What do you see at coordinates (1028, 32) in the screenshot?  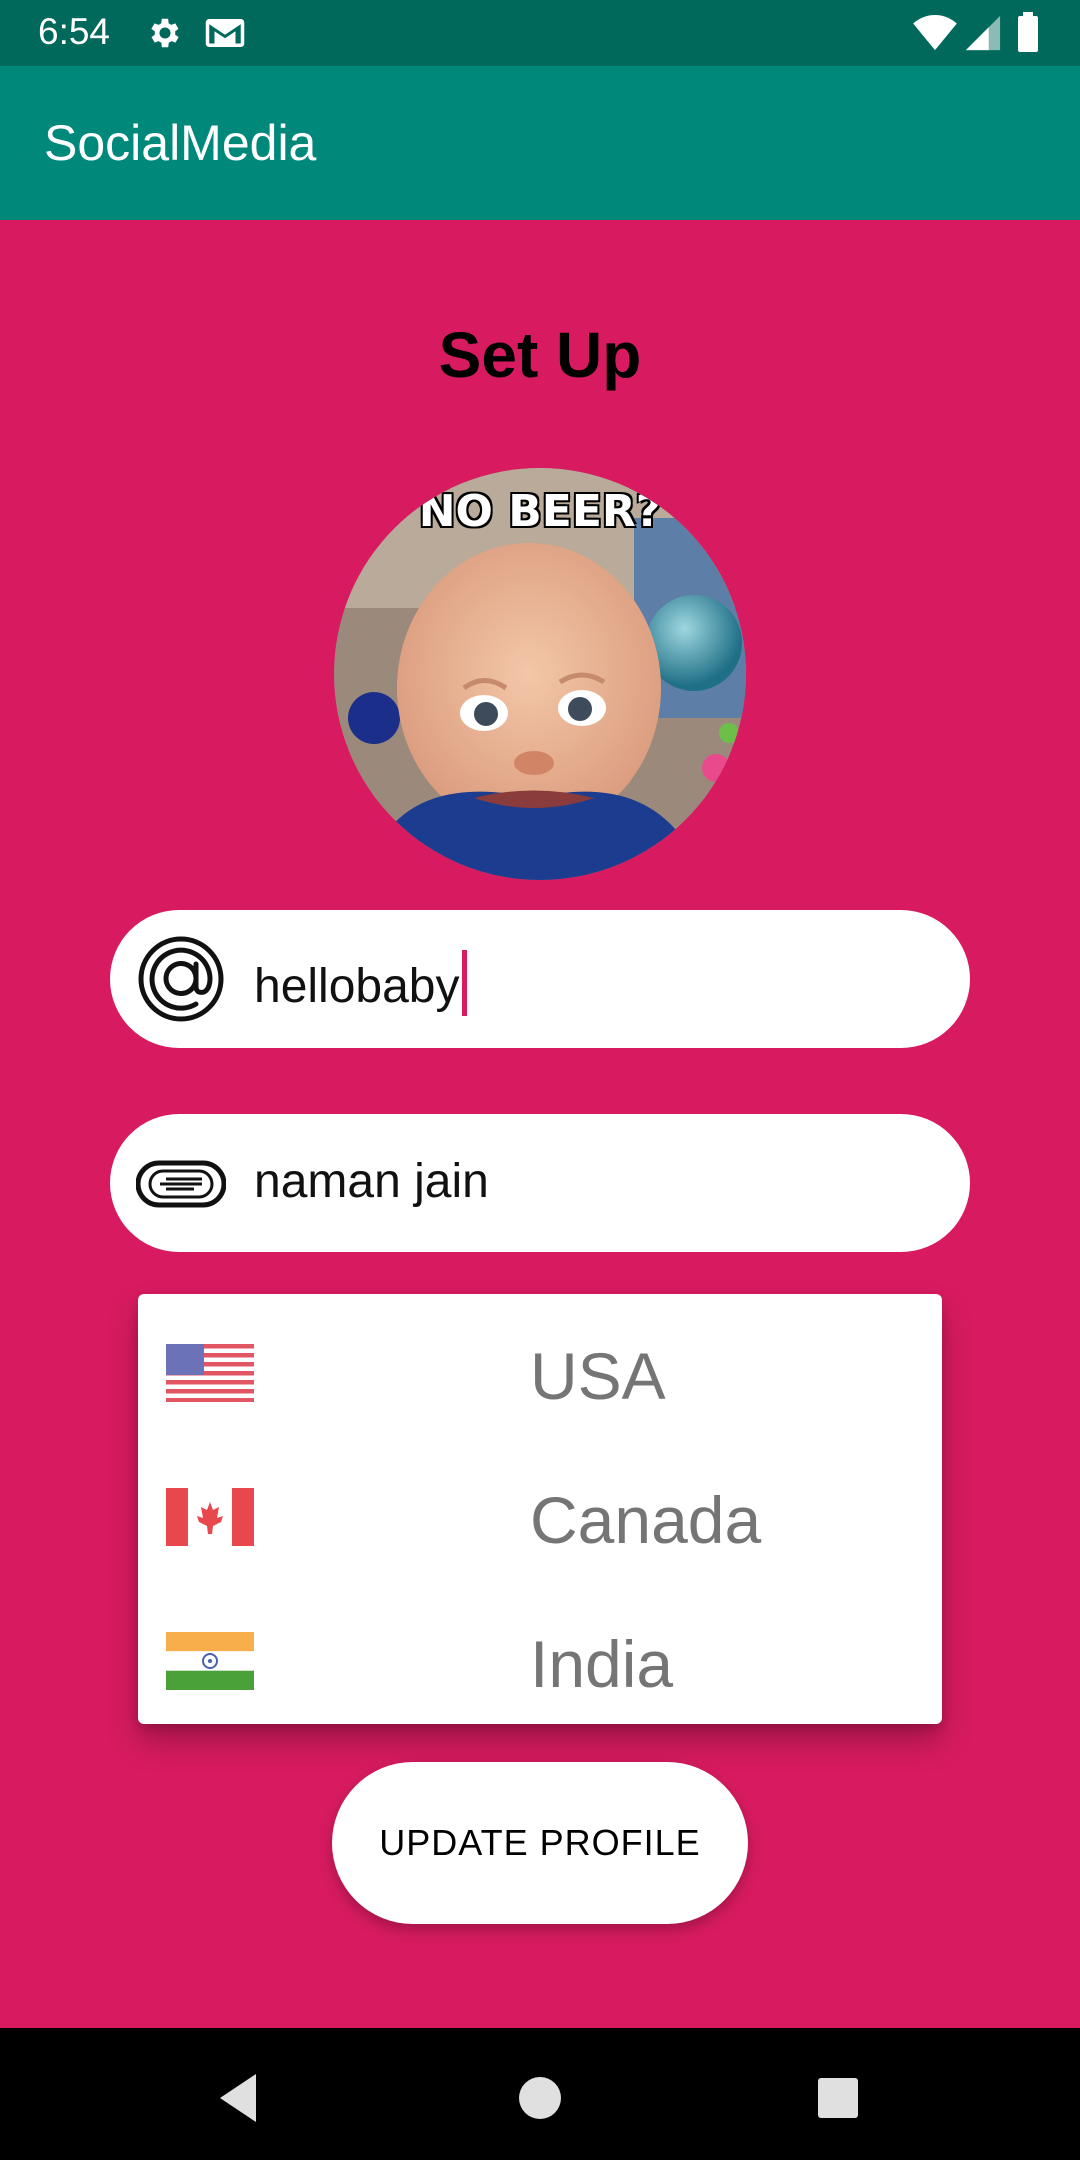 I see `battery-icon` at bounding box center [1028, 32].